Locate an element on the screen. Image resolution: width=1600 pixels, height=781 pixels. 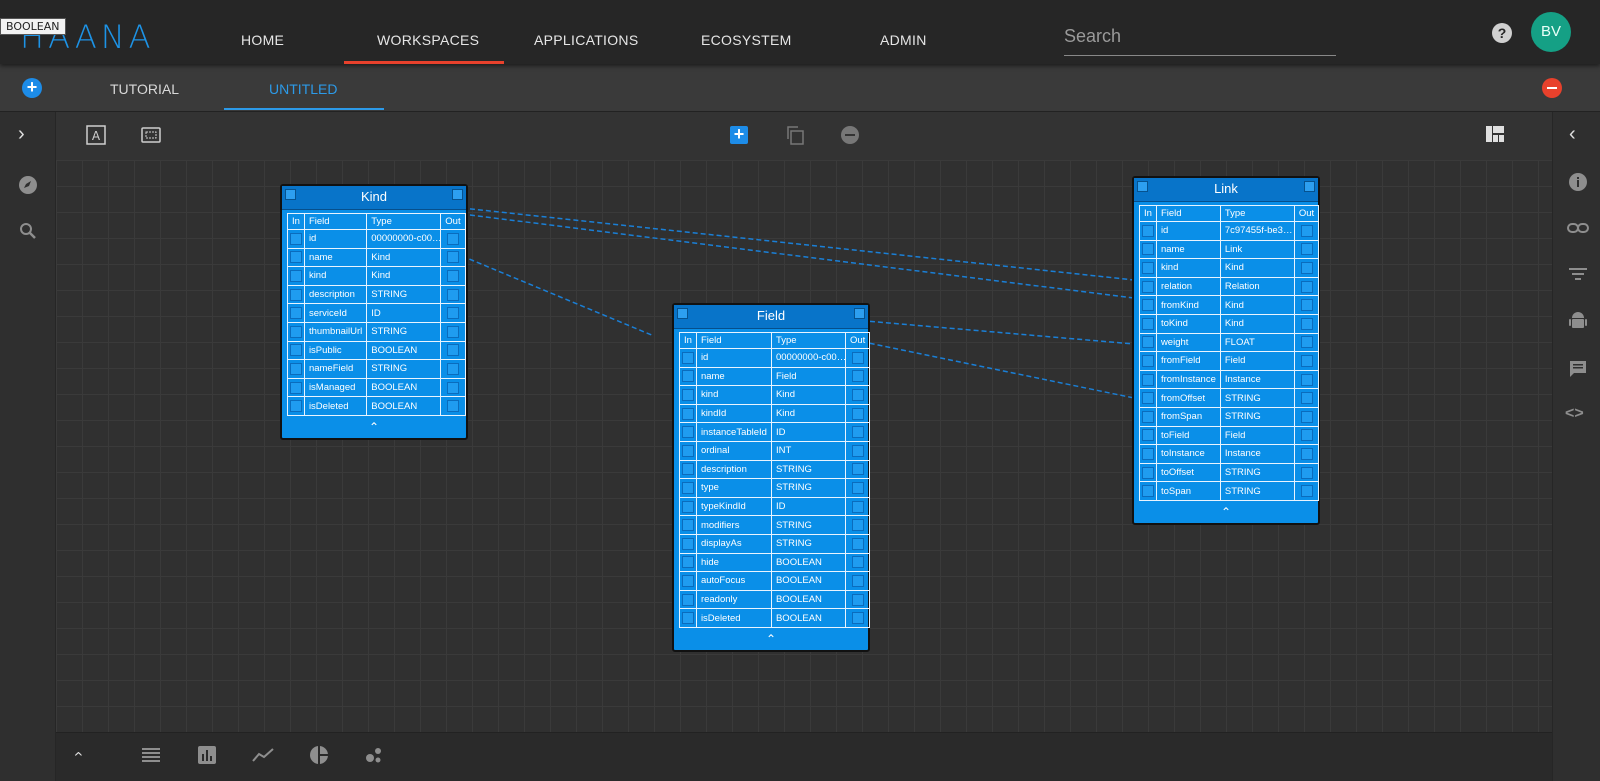
bar-chart-icon is located at coordinates (207, 755).